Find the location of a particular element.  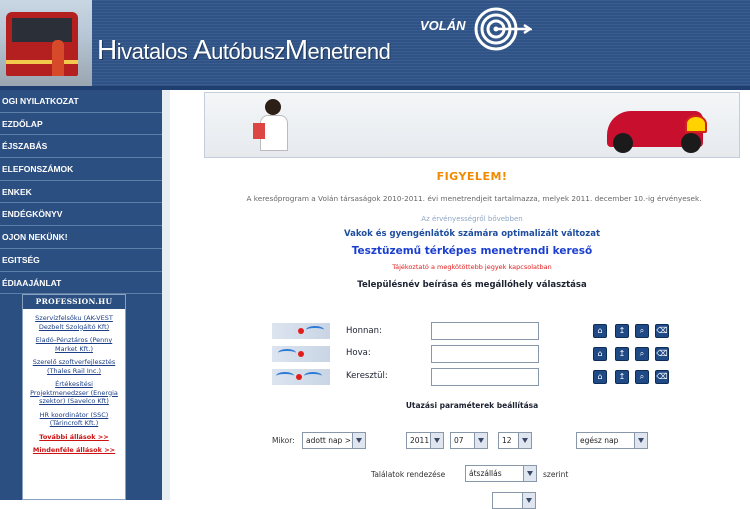

sort-suffix: szerint is located at coordinates (556, 474).